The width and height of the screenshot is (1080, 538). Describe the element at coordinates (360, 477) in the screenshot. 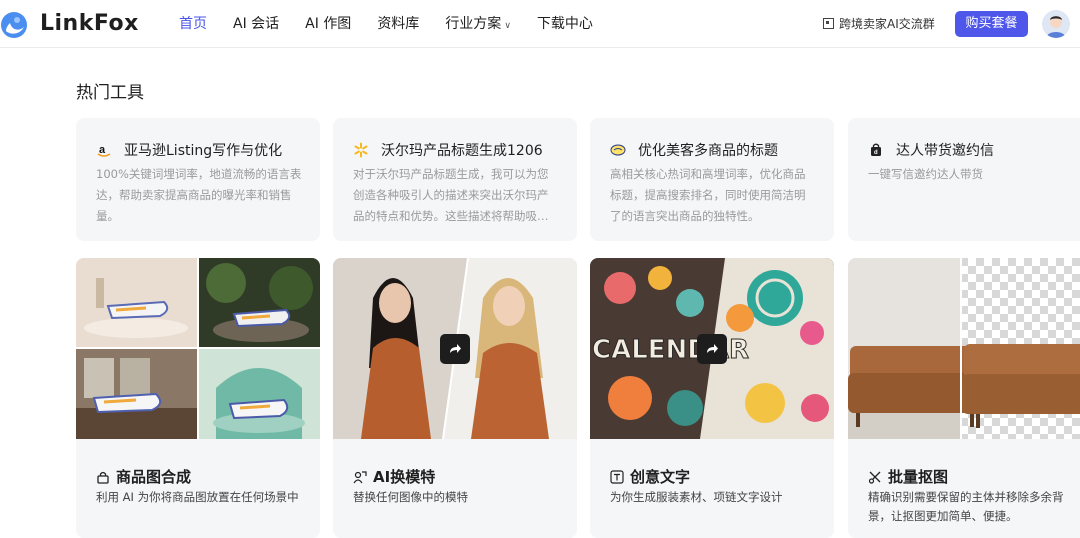

I see `model-swap-icon` at that location.